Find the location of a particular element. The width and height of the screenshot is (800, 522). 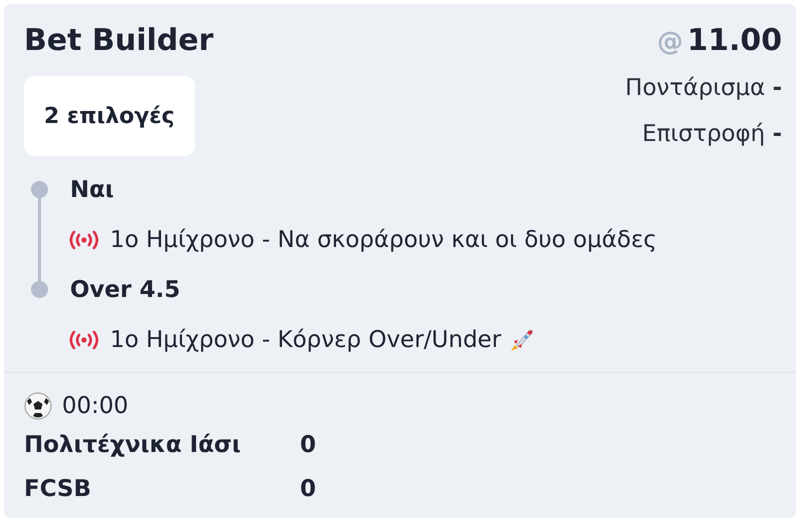

team-name: FCSB is located at coordinates (58, 489).